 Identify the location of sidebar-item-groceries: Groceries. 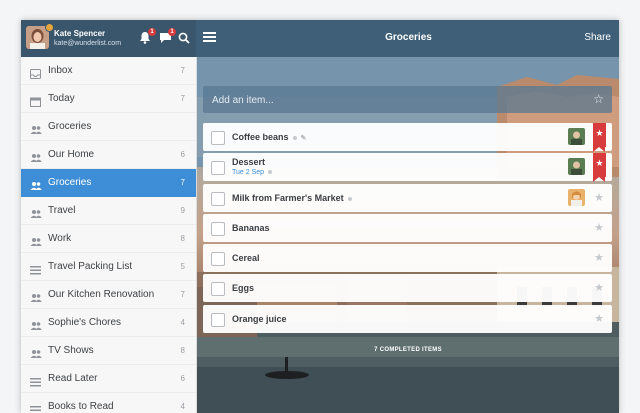
(108, 127).